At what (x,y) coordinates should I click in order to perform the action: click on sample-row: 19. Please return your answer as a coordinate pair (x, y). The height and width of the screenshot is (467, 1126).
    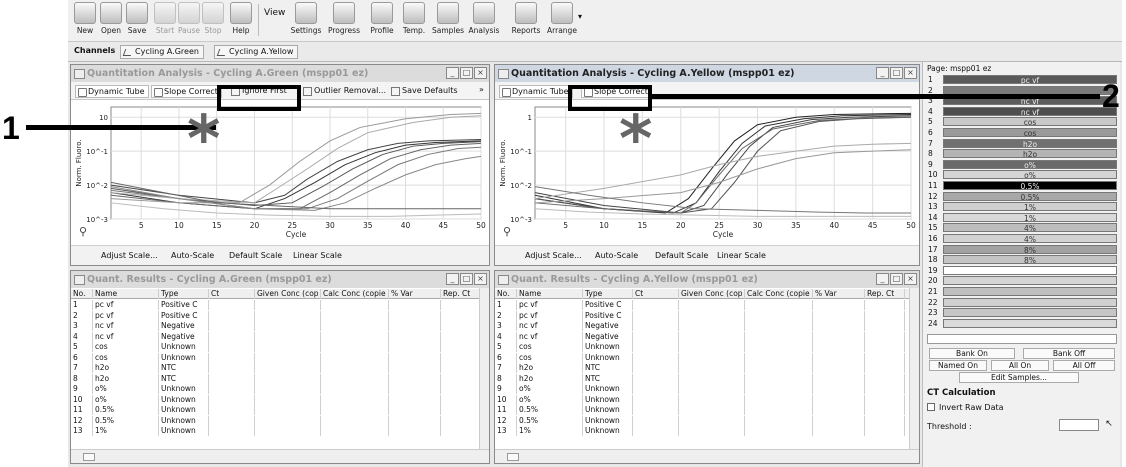
    Looking at the image, I should click on (1022, 270).